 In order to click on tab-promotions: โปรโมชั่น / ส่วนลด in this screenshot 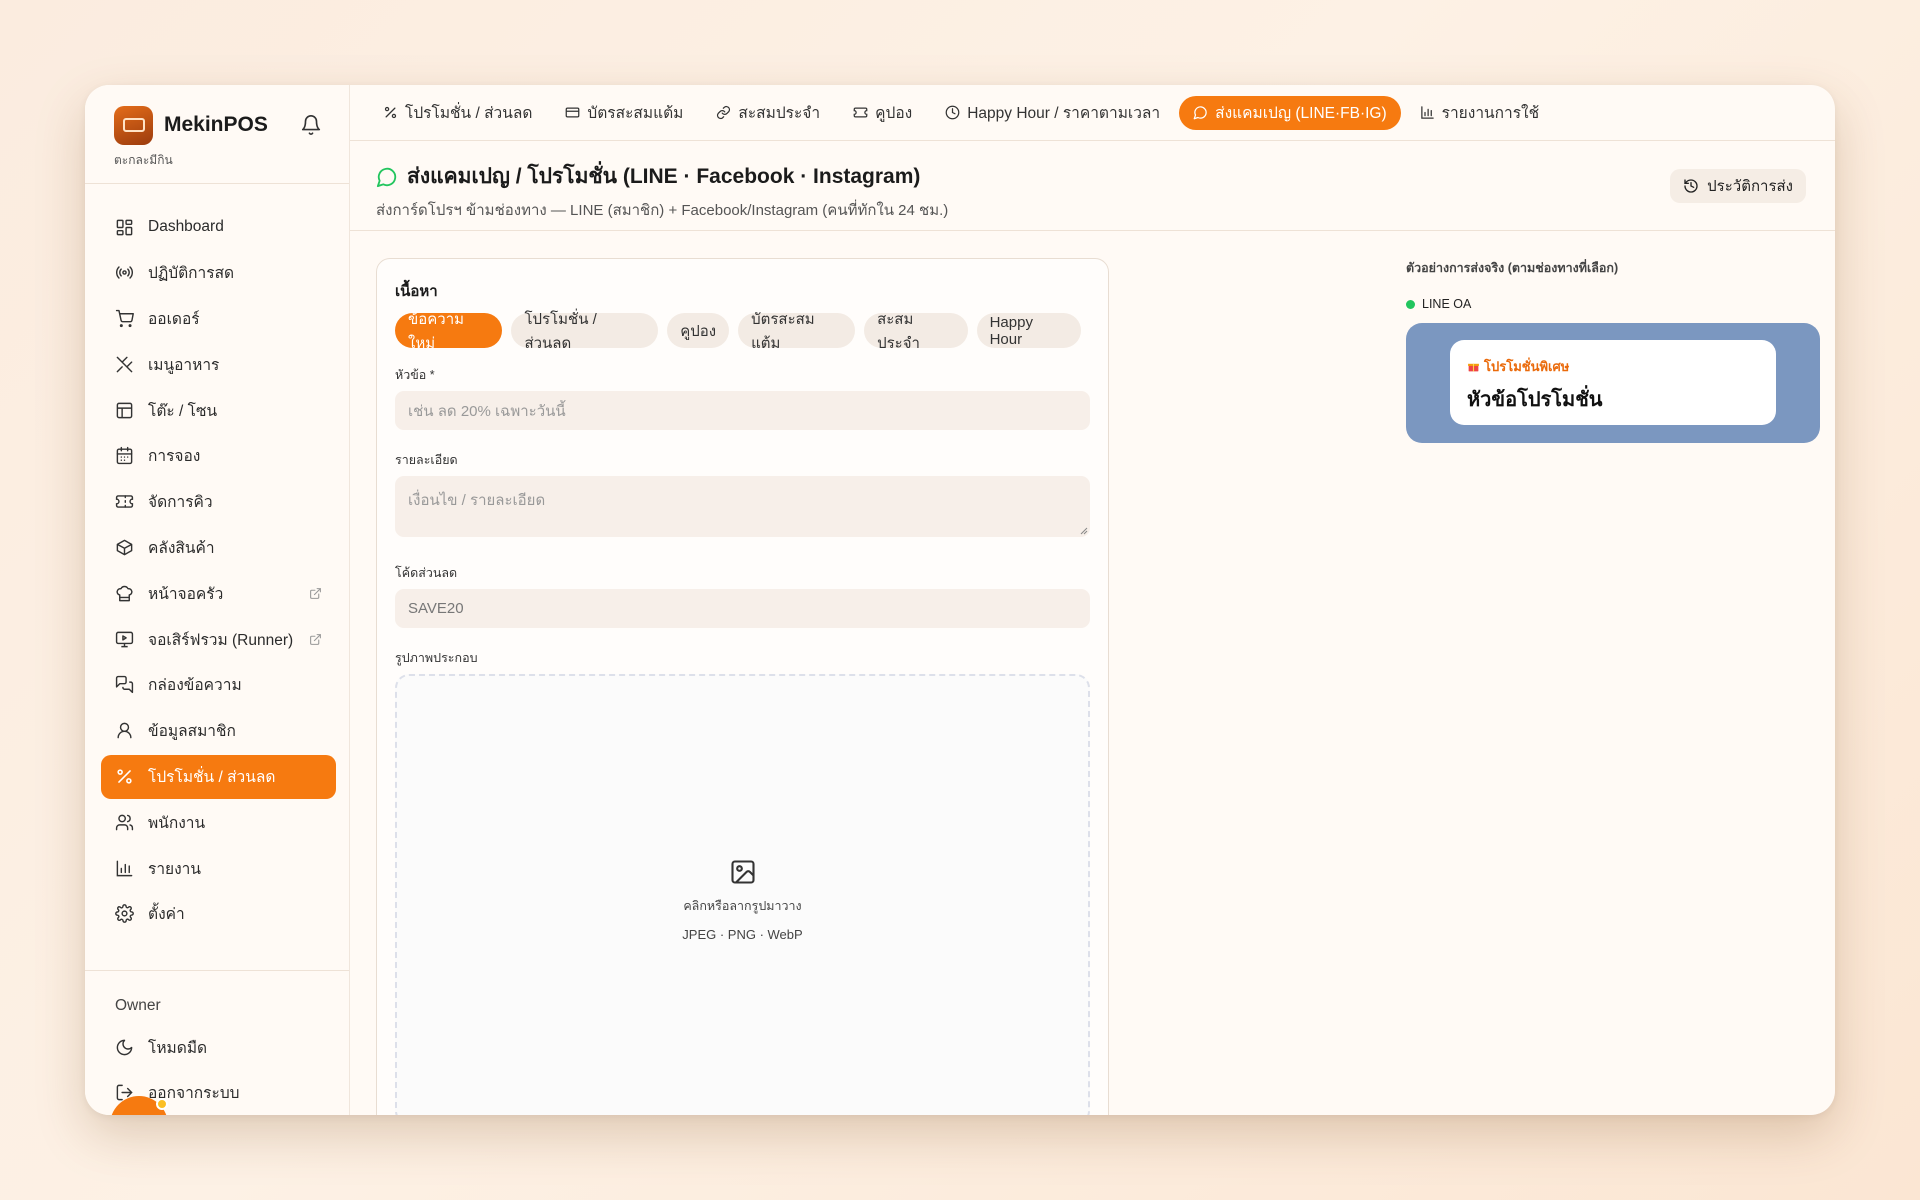, I will do `click(457, 113)`.